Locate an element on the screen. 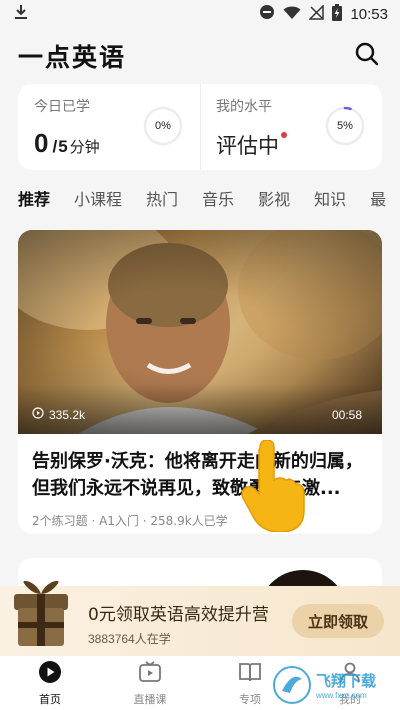 This screenshot has width=400, height=710. notification-dot is located at coordinates (284, 135).